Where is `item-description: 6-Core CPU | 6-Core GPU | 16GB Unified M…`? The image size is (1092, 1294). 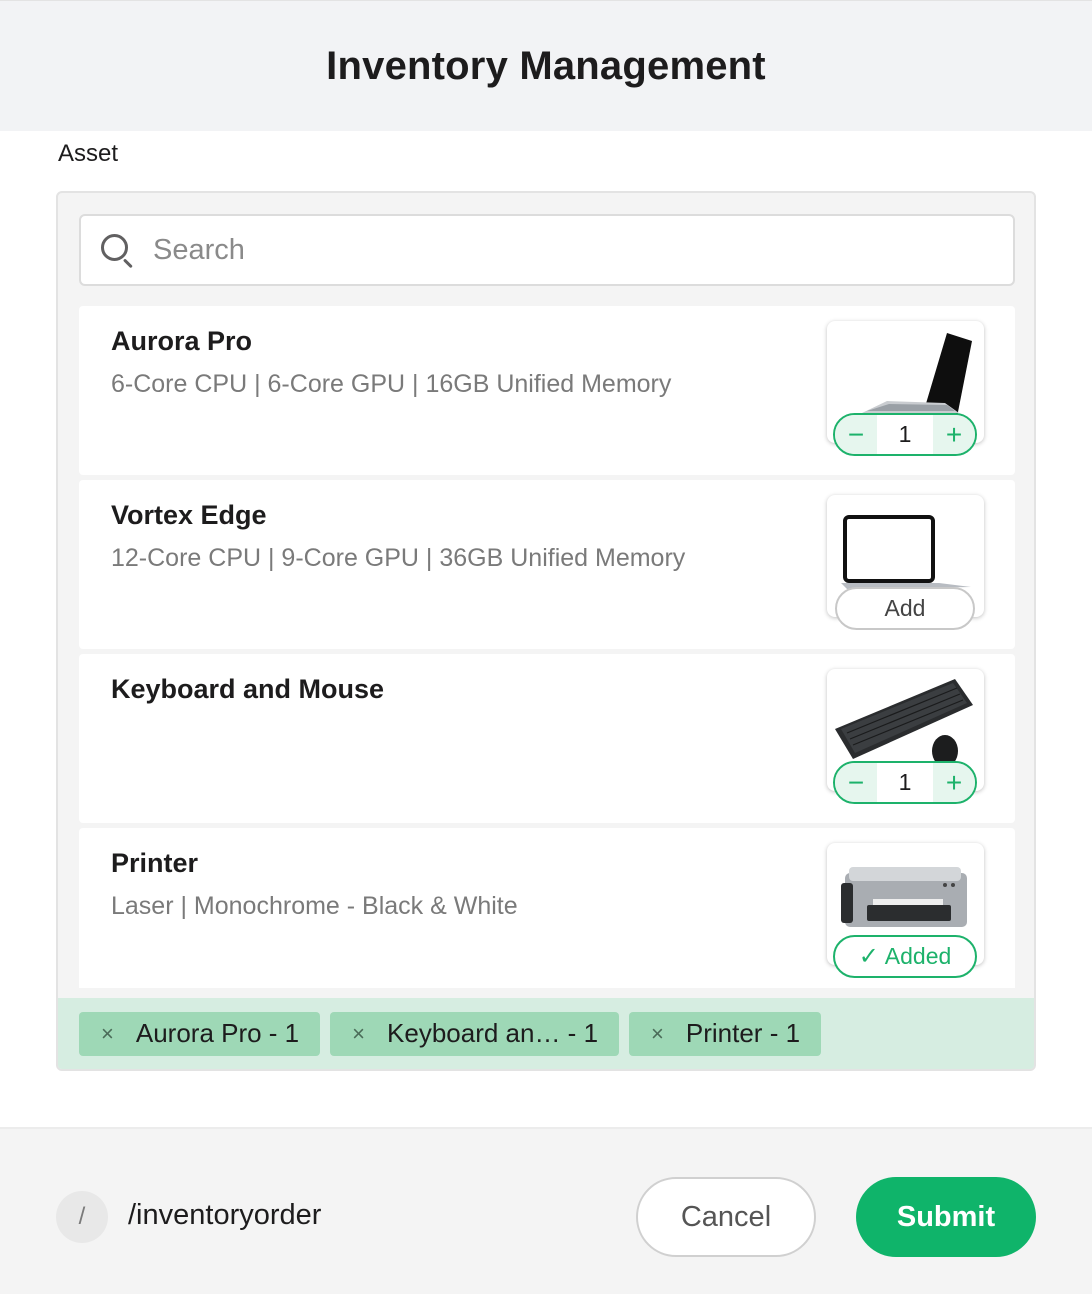
item-description: 6-Core CPU | 6-Core GPU | 16GB Unified M… is located at coordinates (391, 384).